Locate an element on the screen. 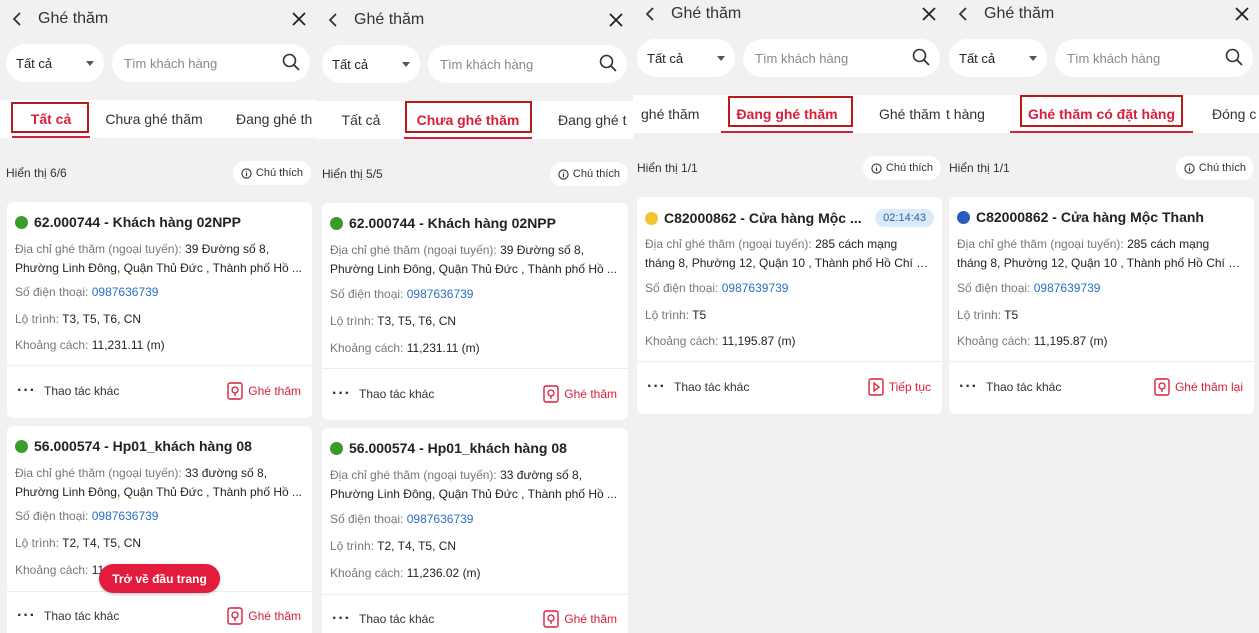  tab-closed: Đóng c is located at coordinates (1235, 114).